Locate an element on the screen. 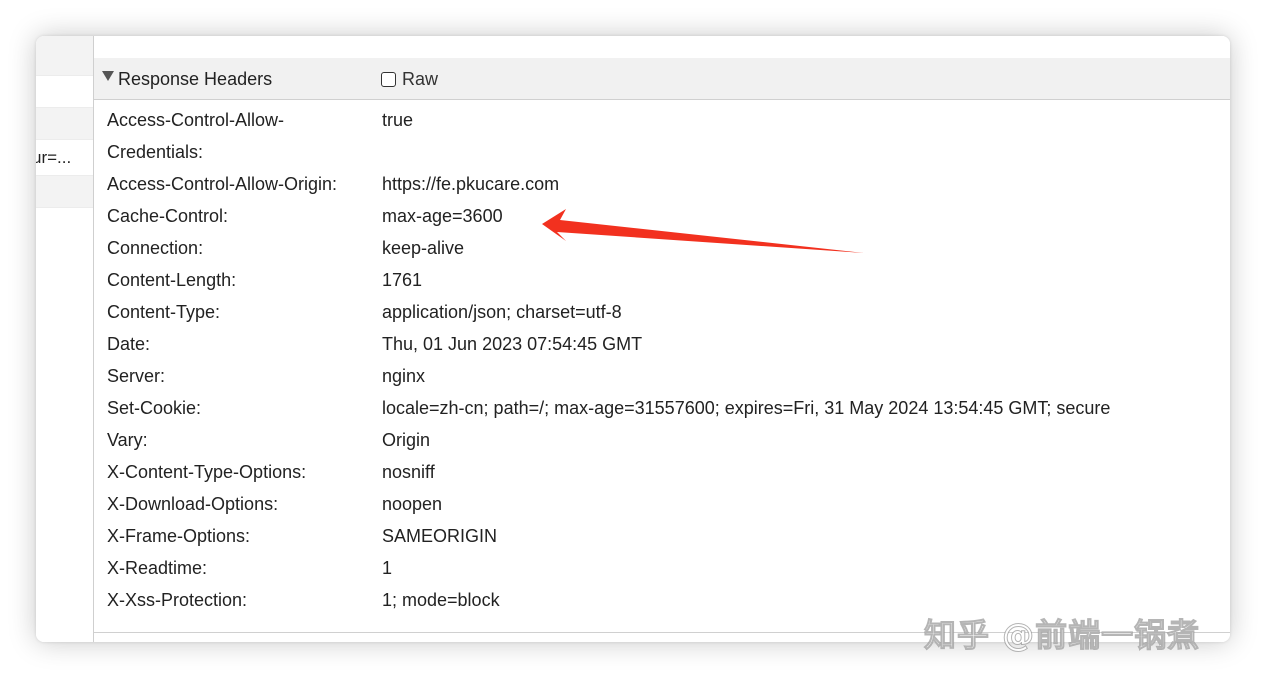 This screenshot has height=678, width=1266. header-value: Thu, 01 Jun 2023 07:54:45 GMT is located at coordinates (512, 344).